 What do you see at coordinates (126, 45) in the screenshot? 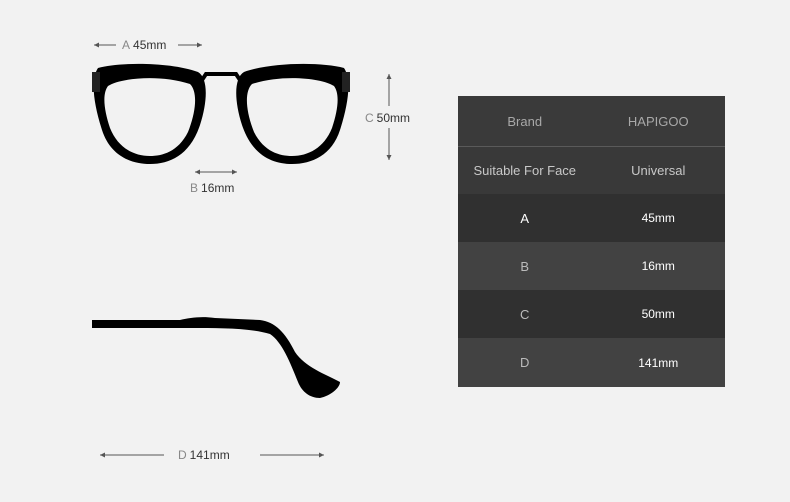
I see `dimension-a-letter: A` at bounding box center [126, 45].